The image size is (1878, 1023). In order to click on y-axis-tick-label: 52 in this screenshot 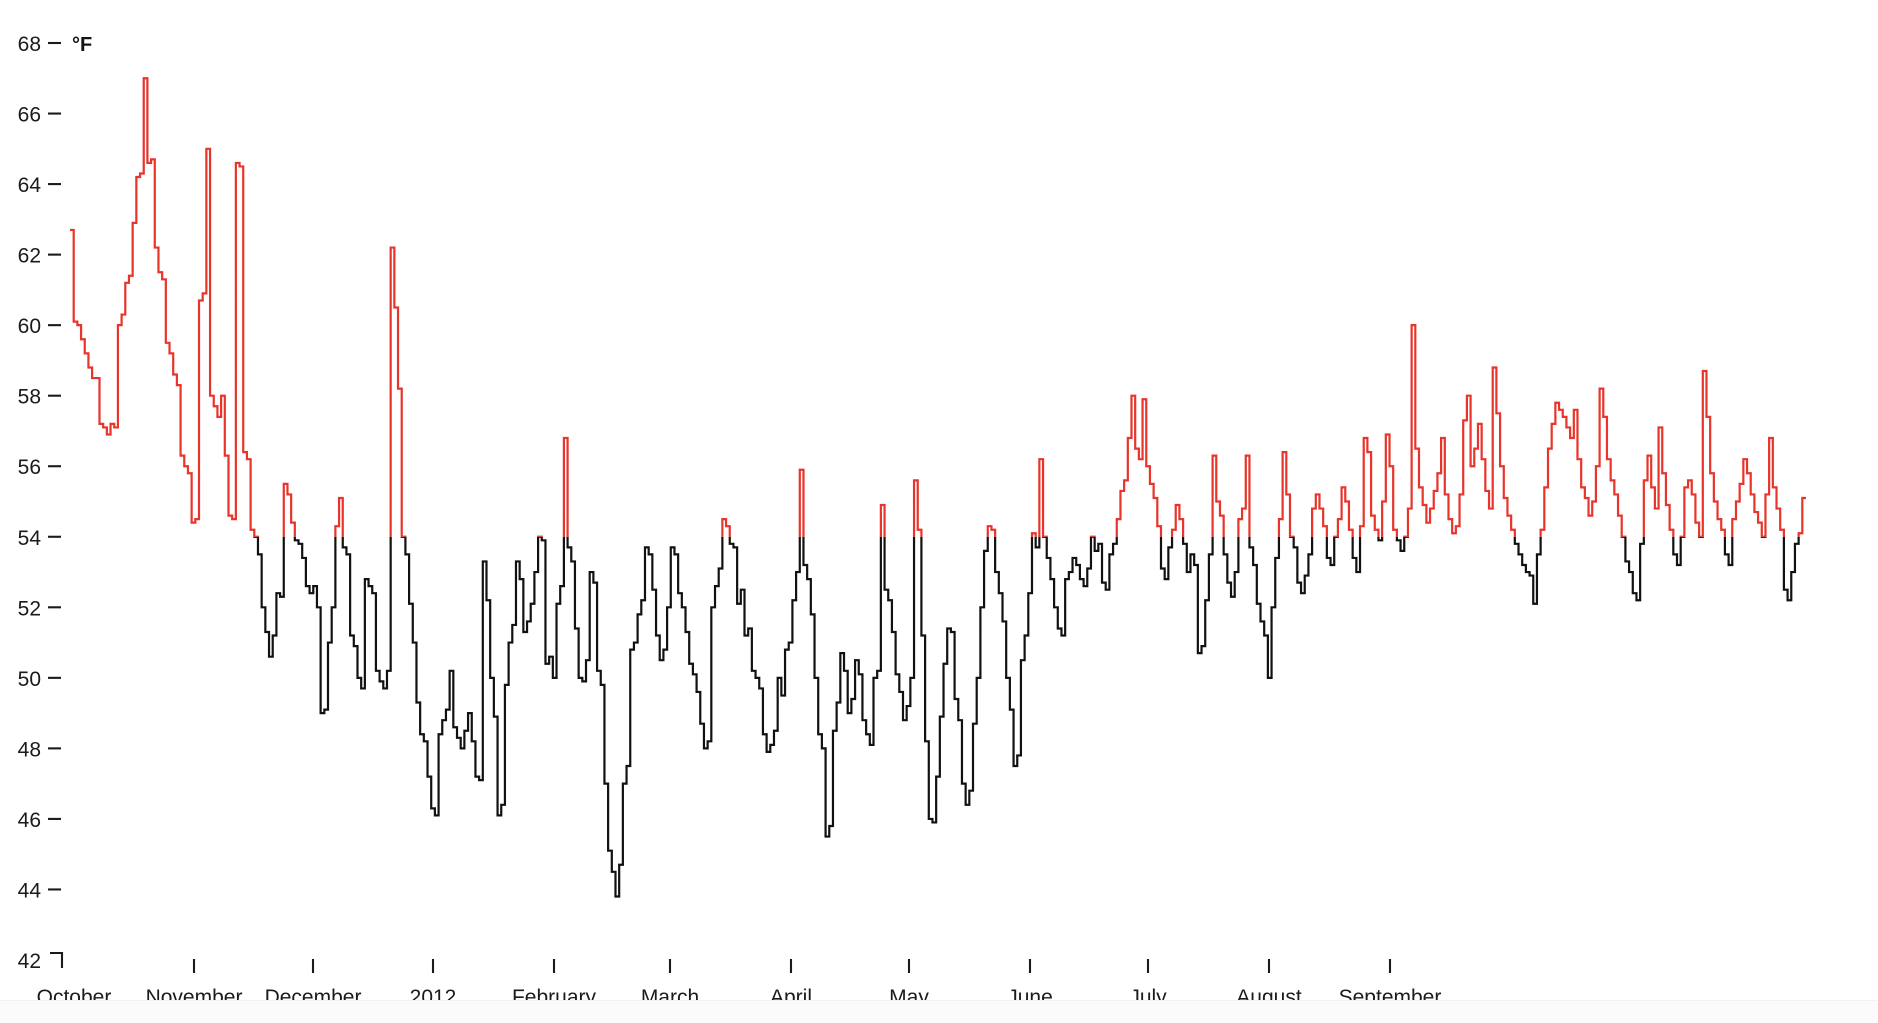, I will do `click(29, 608)`.